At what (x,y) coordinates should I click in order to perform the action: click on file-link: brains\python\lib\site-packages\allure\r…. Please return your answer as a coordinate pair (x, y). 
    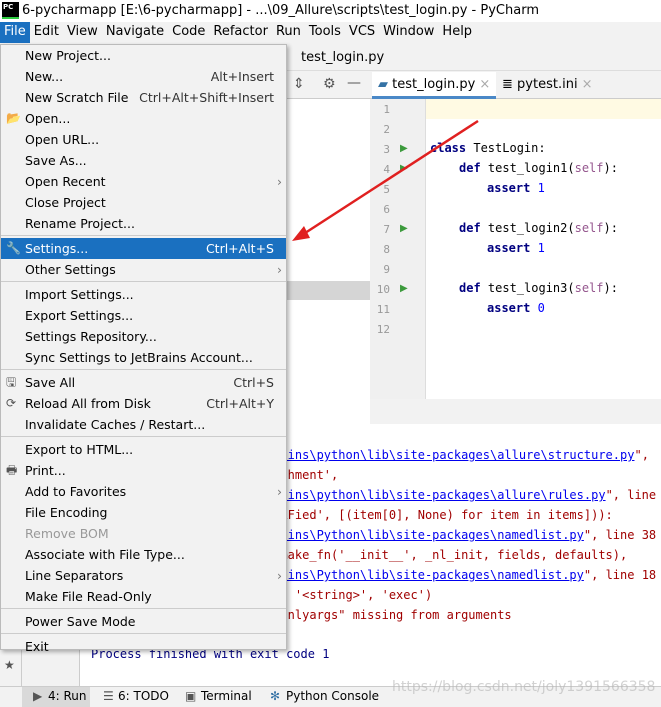
    Looking at the image, I should click on (436, 495).